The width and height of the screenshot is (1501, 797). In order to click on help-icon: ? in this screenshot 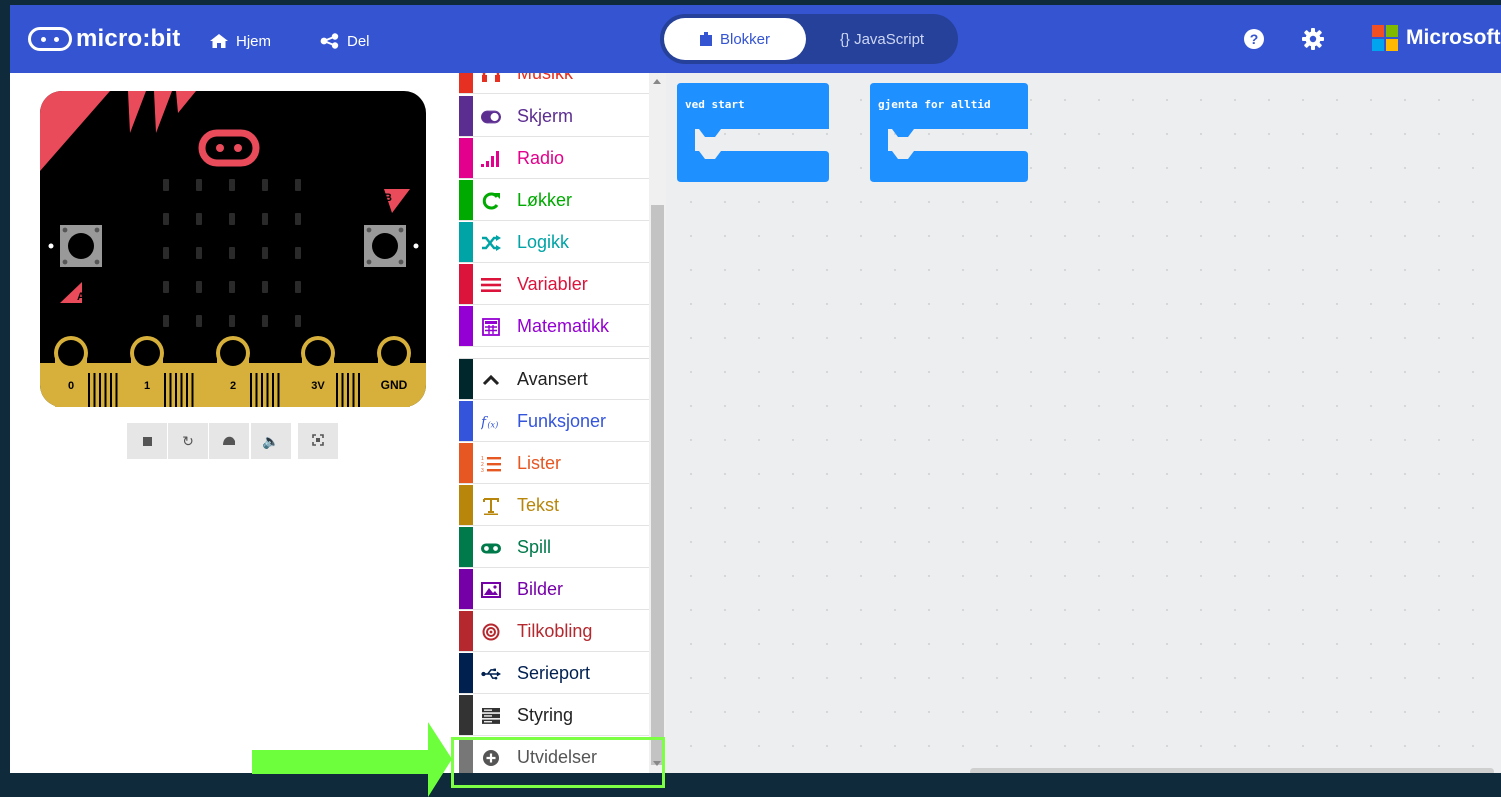, I will do `click(1254, 39)`.